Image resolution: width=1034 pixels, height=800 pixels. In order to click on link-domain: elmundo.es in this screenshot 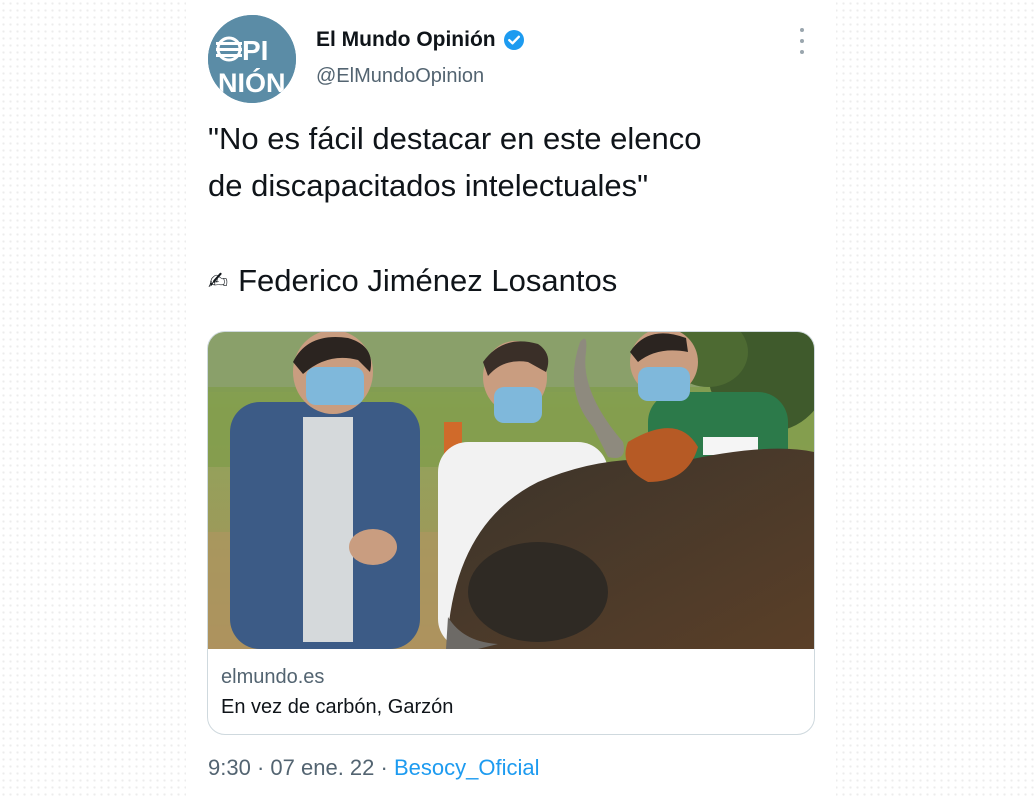, I will do `click(337, 677)`.